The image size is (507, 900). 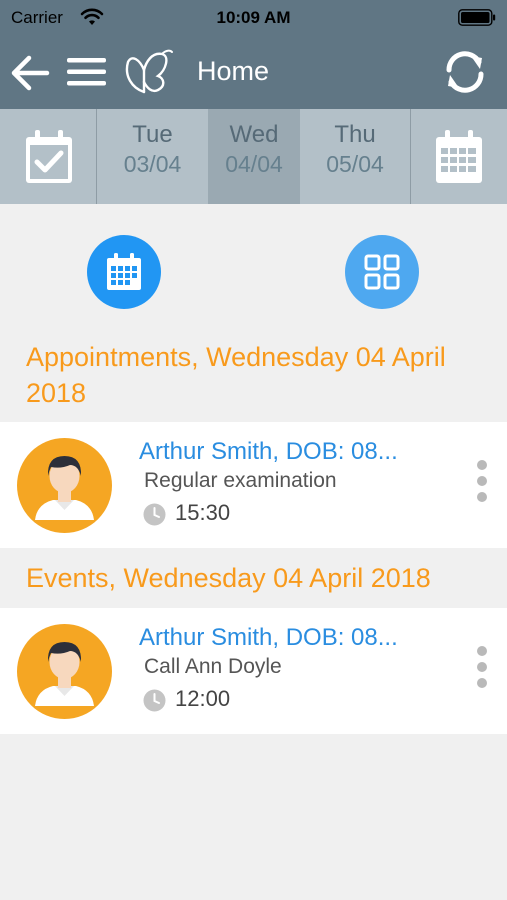 I want to click on day-name: Wed, so click(x=254, y=134).